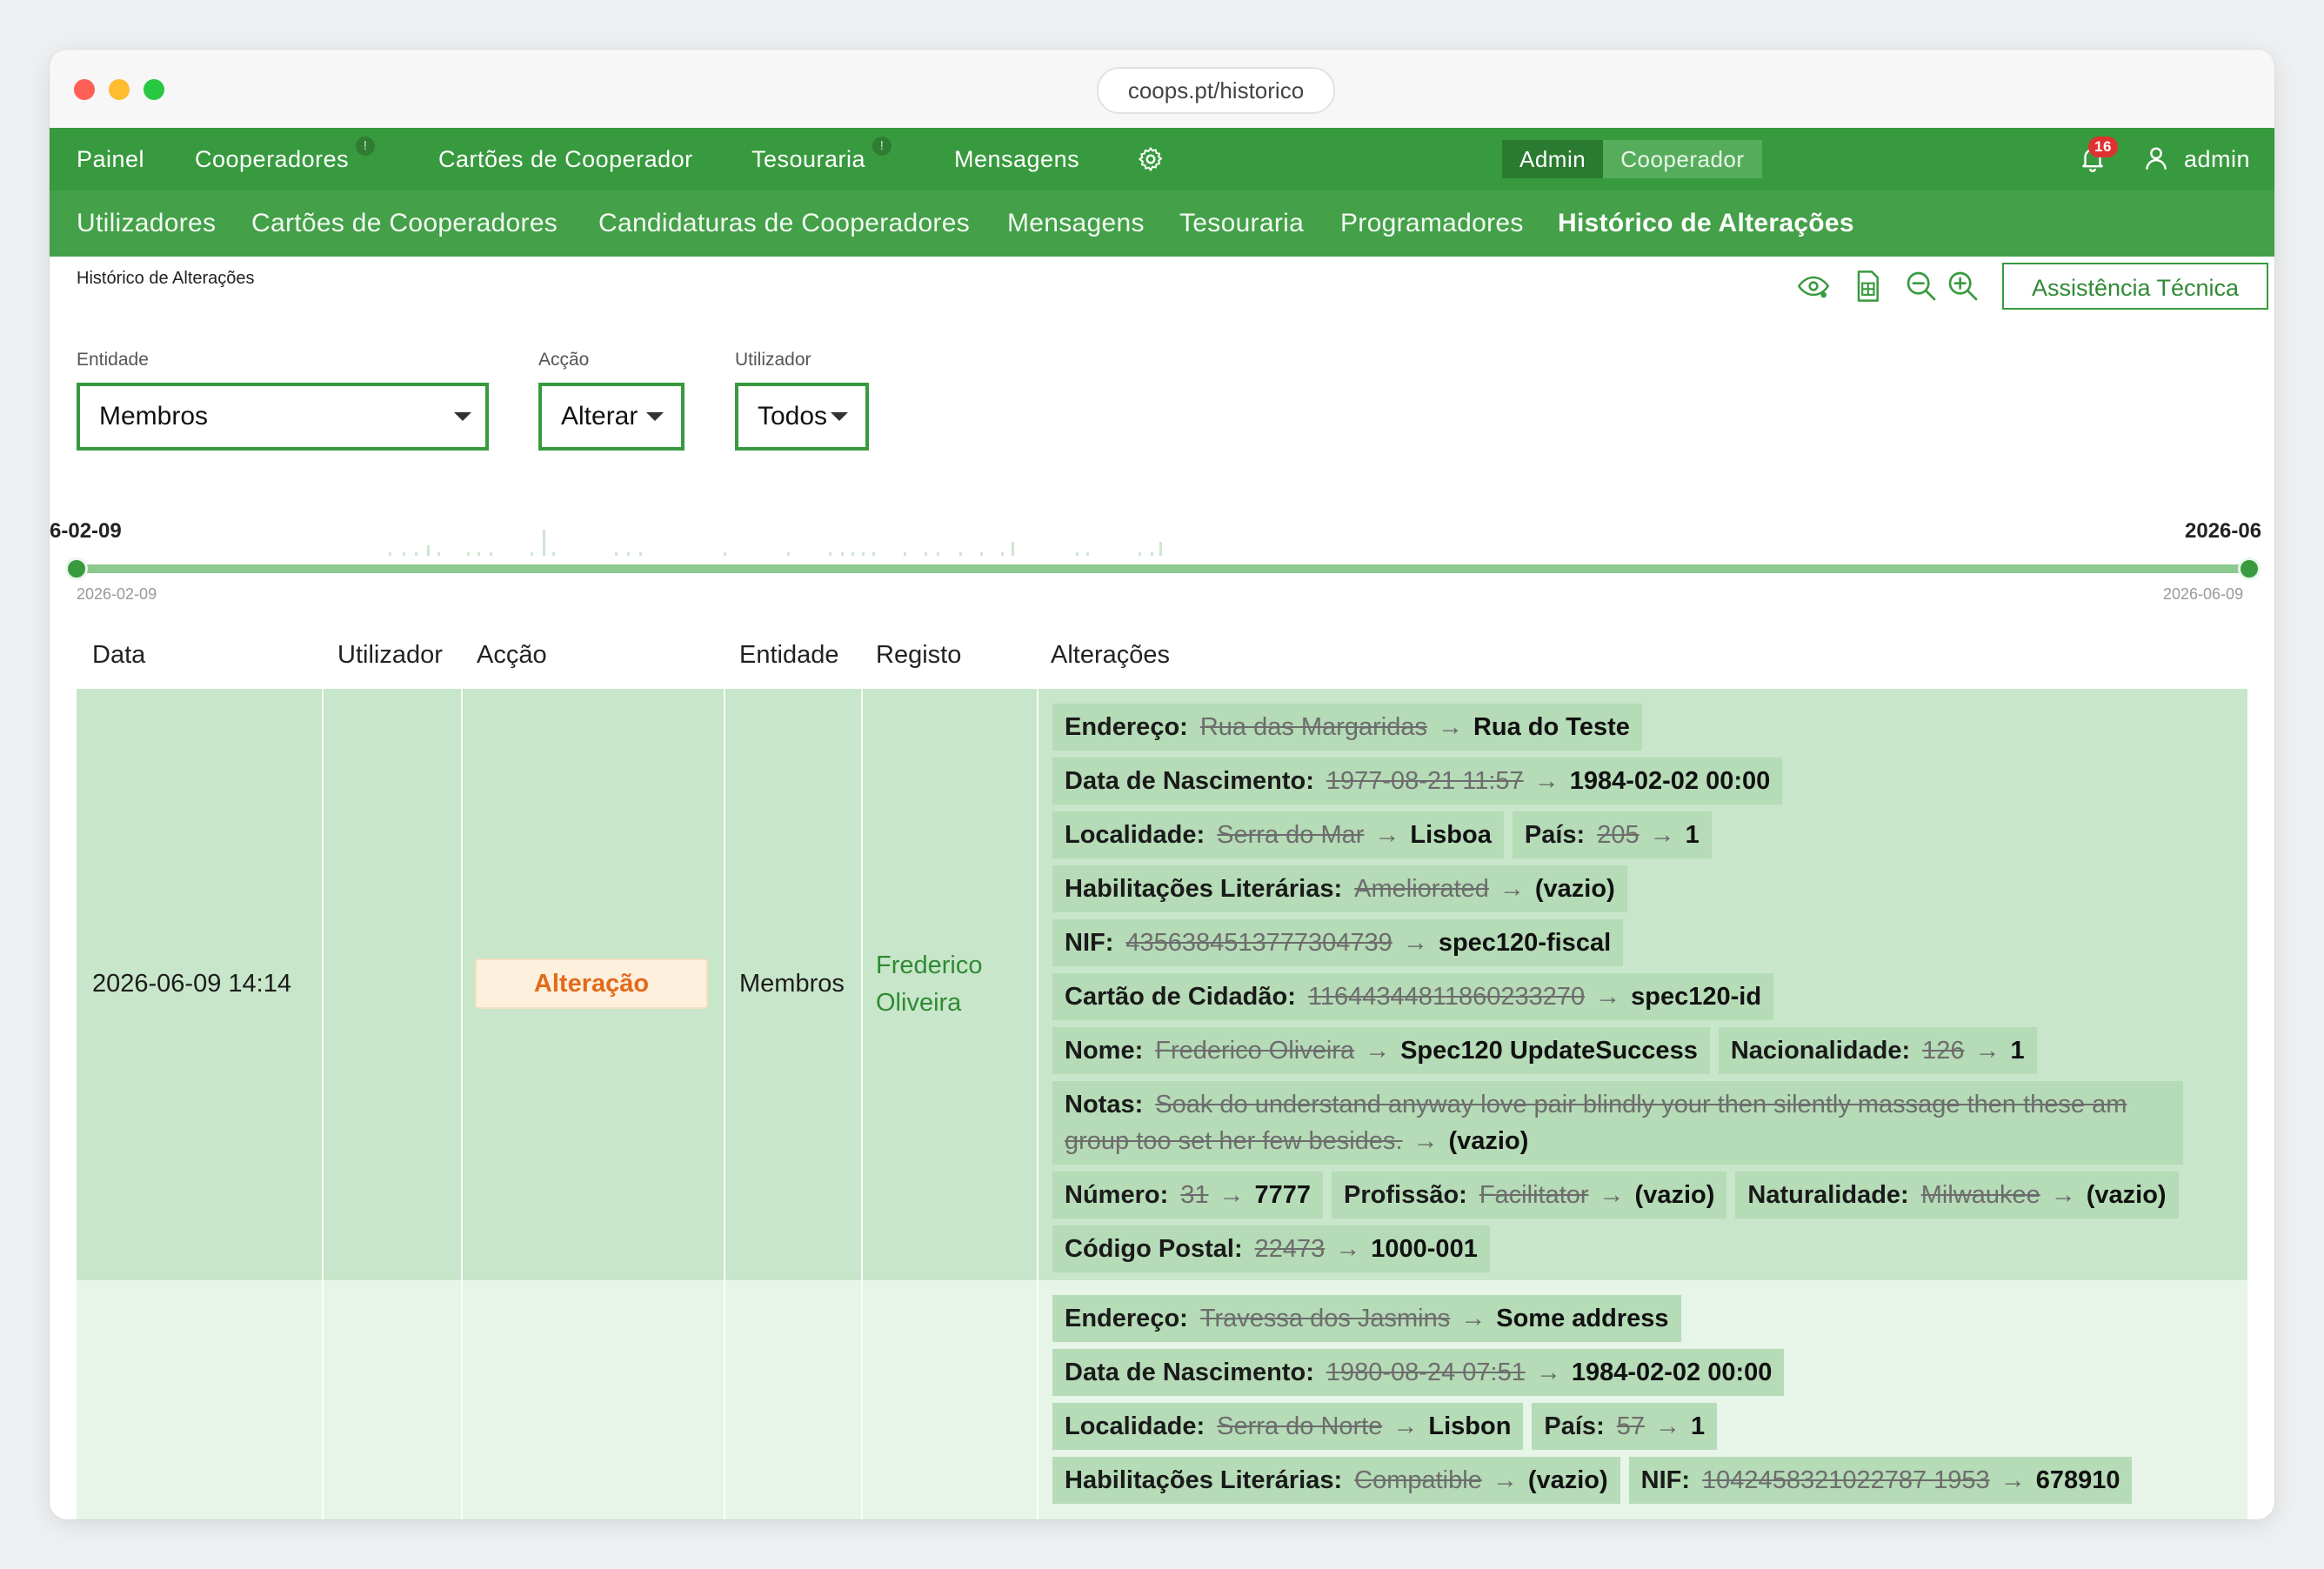 The height and width of the screenshot is (1569, 2324). What do you see at coordinates (918, 655) in the screenshot?
I see `column-header-record: Registo` at bounding box center [918, 655].